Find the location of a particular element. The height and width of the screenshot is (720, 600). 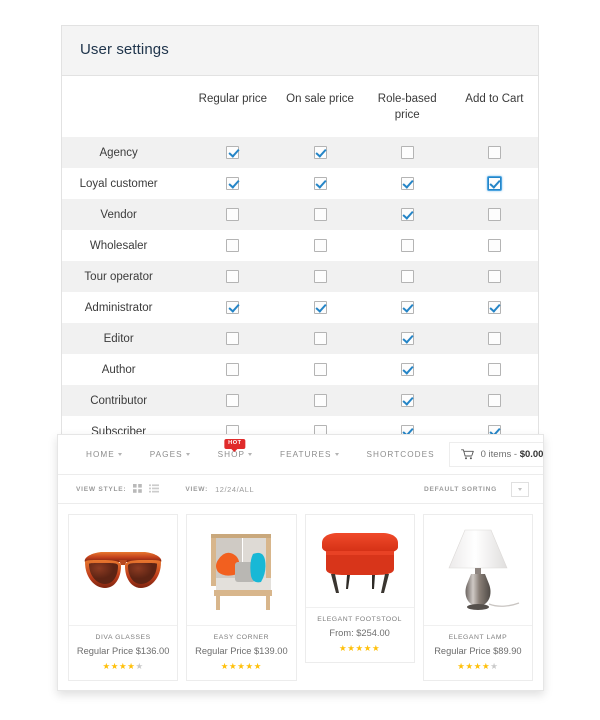

sorting-dropdown is located at coordinates (520, 489).